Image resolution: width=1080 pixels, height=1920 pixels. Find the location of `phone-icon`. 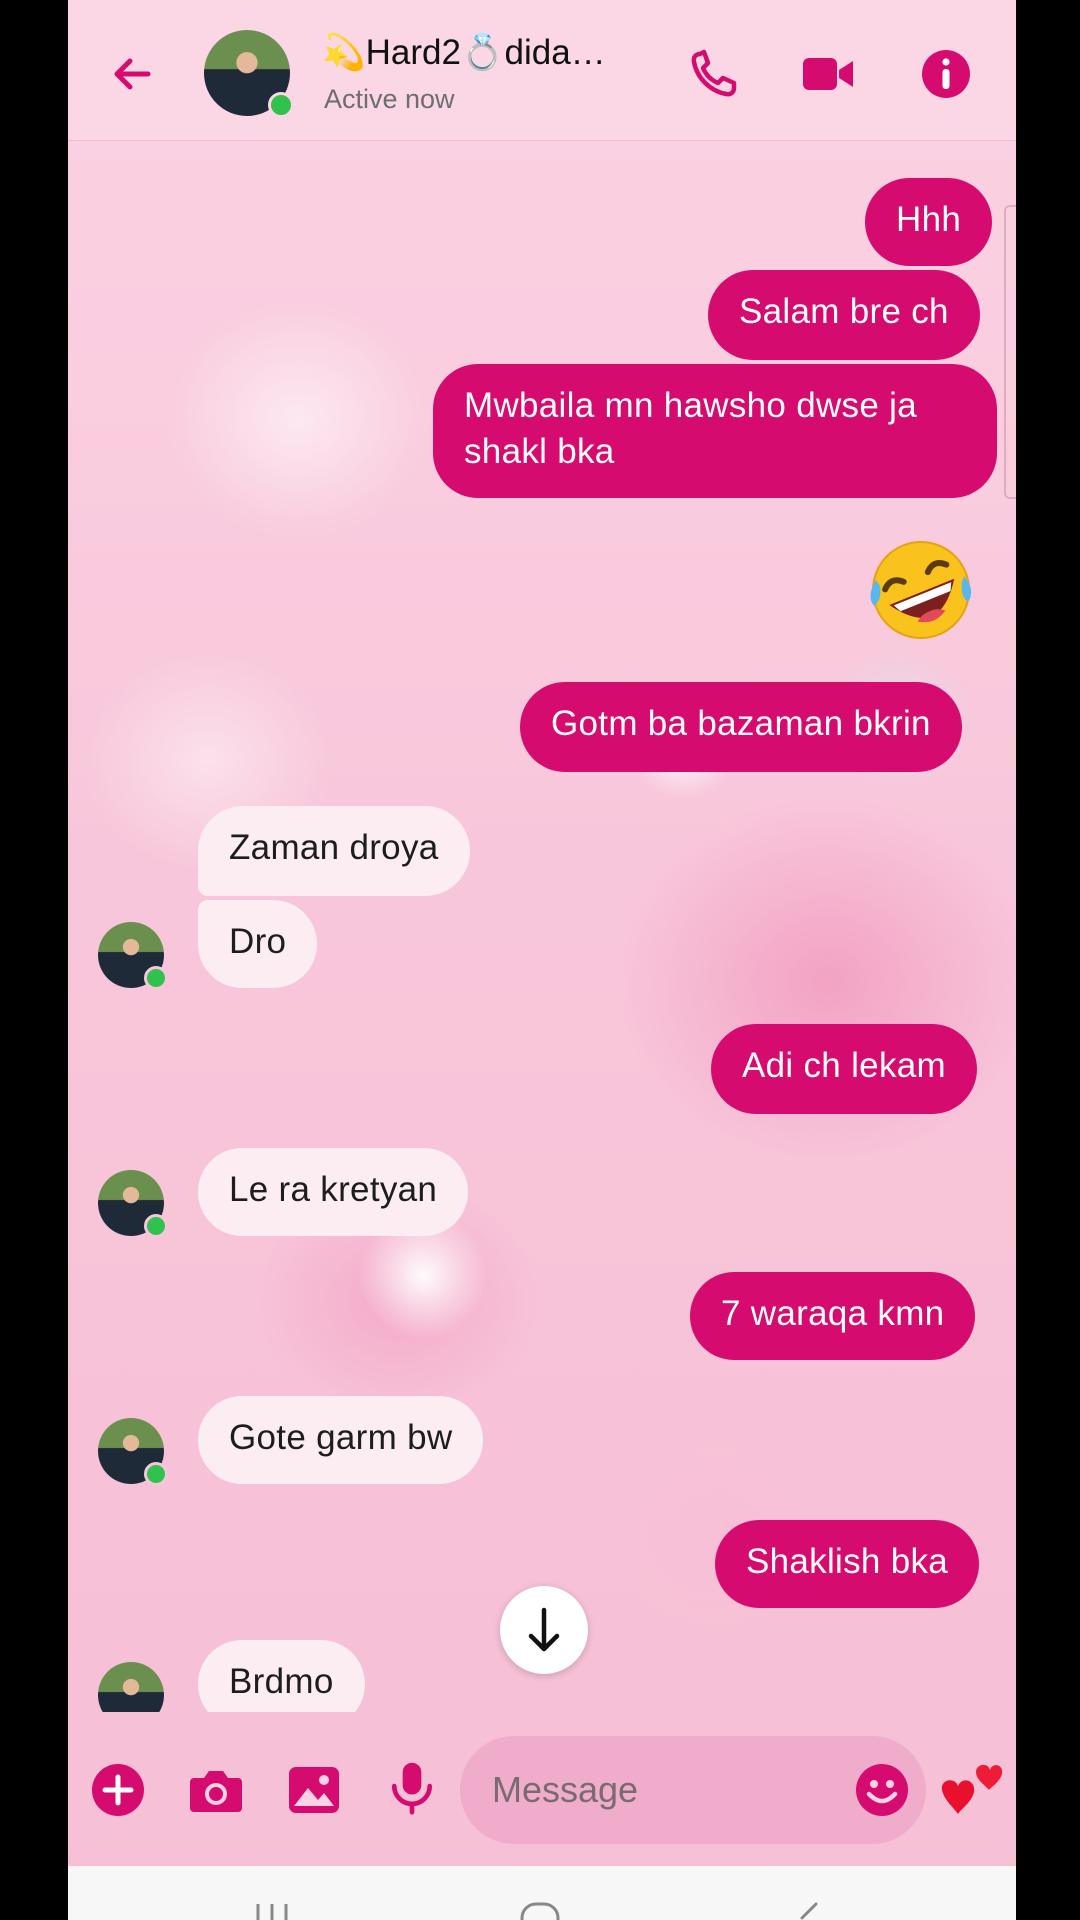

phone-icon is located at coordinates (714, 74).